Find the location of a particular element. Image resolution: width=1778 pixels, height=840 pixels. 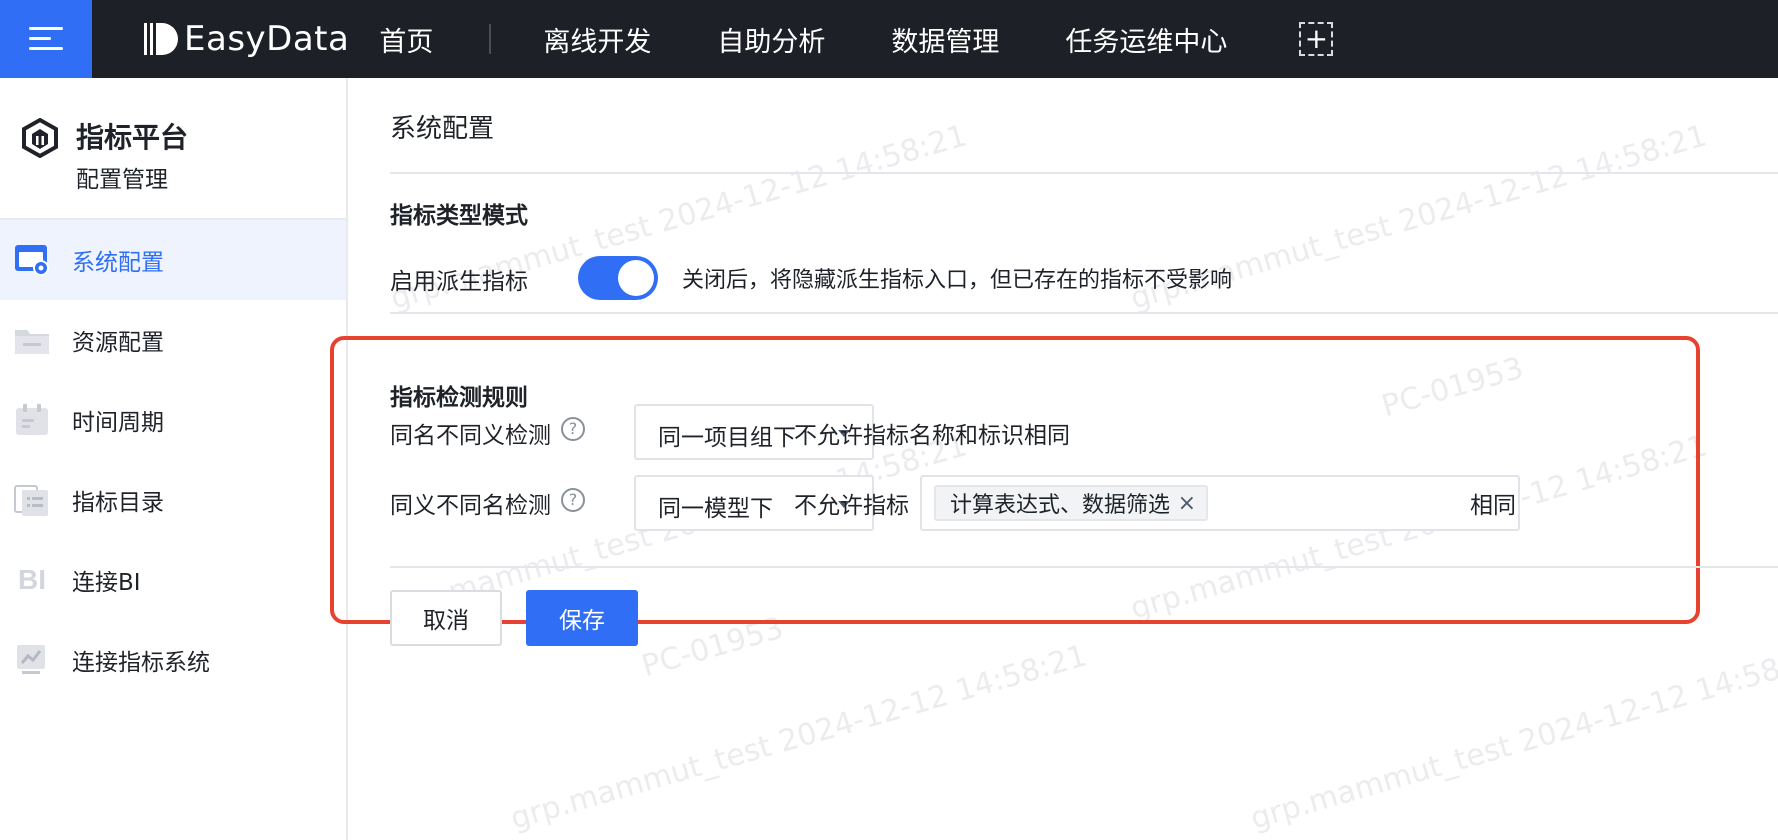

save-button: 保存 is located at coordinates (582, 618).